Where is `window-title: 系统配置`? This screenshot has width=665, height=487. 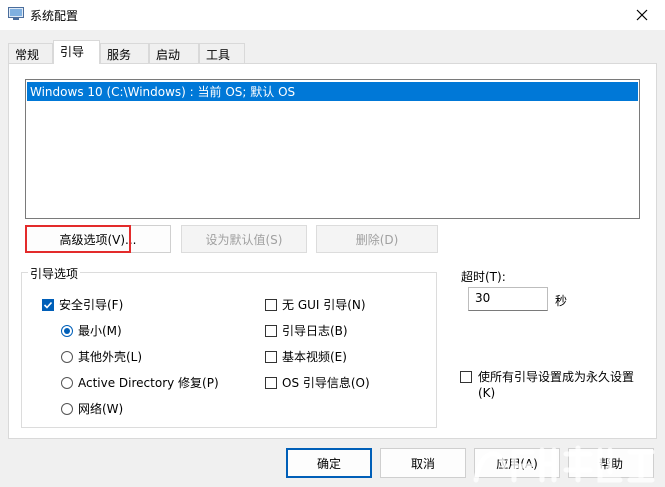
window-title: 系统配置 is located at coordinates (54, 16).